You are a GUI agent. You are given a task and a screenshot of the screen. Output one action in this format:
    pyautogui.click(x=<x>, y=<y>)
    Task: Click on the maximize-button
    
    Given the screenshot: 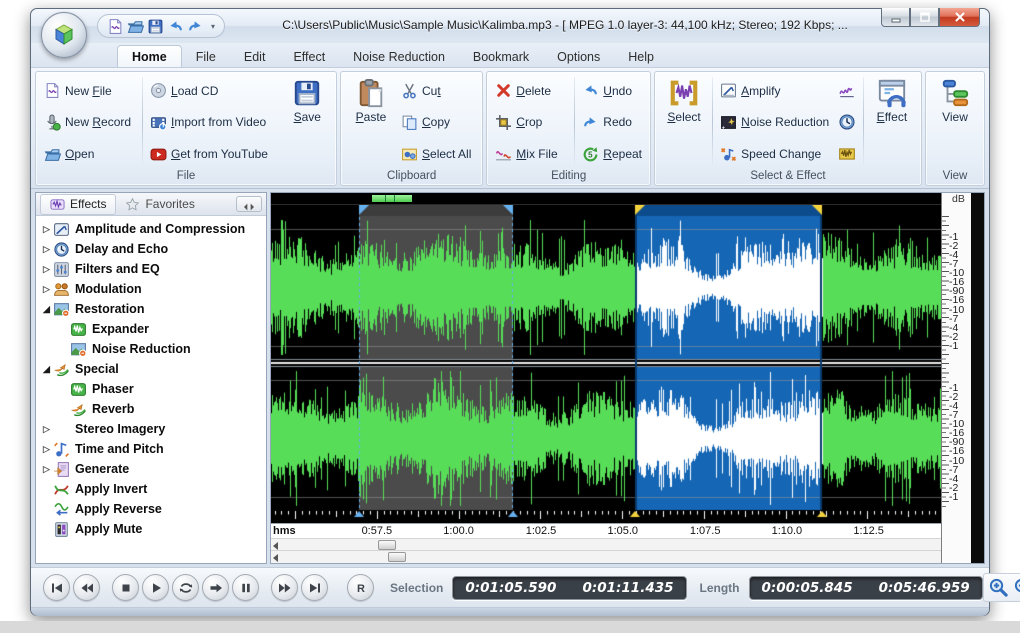 What is the action you would take?
    pyautogui.click(x=924, y=17)
    